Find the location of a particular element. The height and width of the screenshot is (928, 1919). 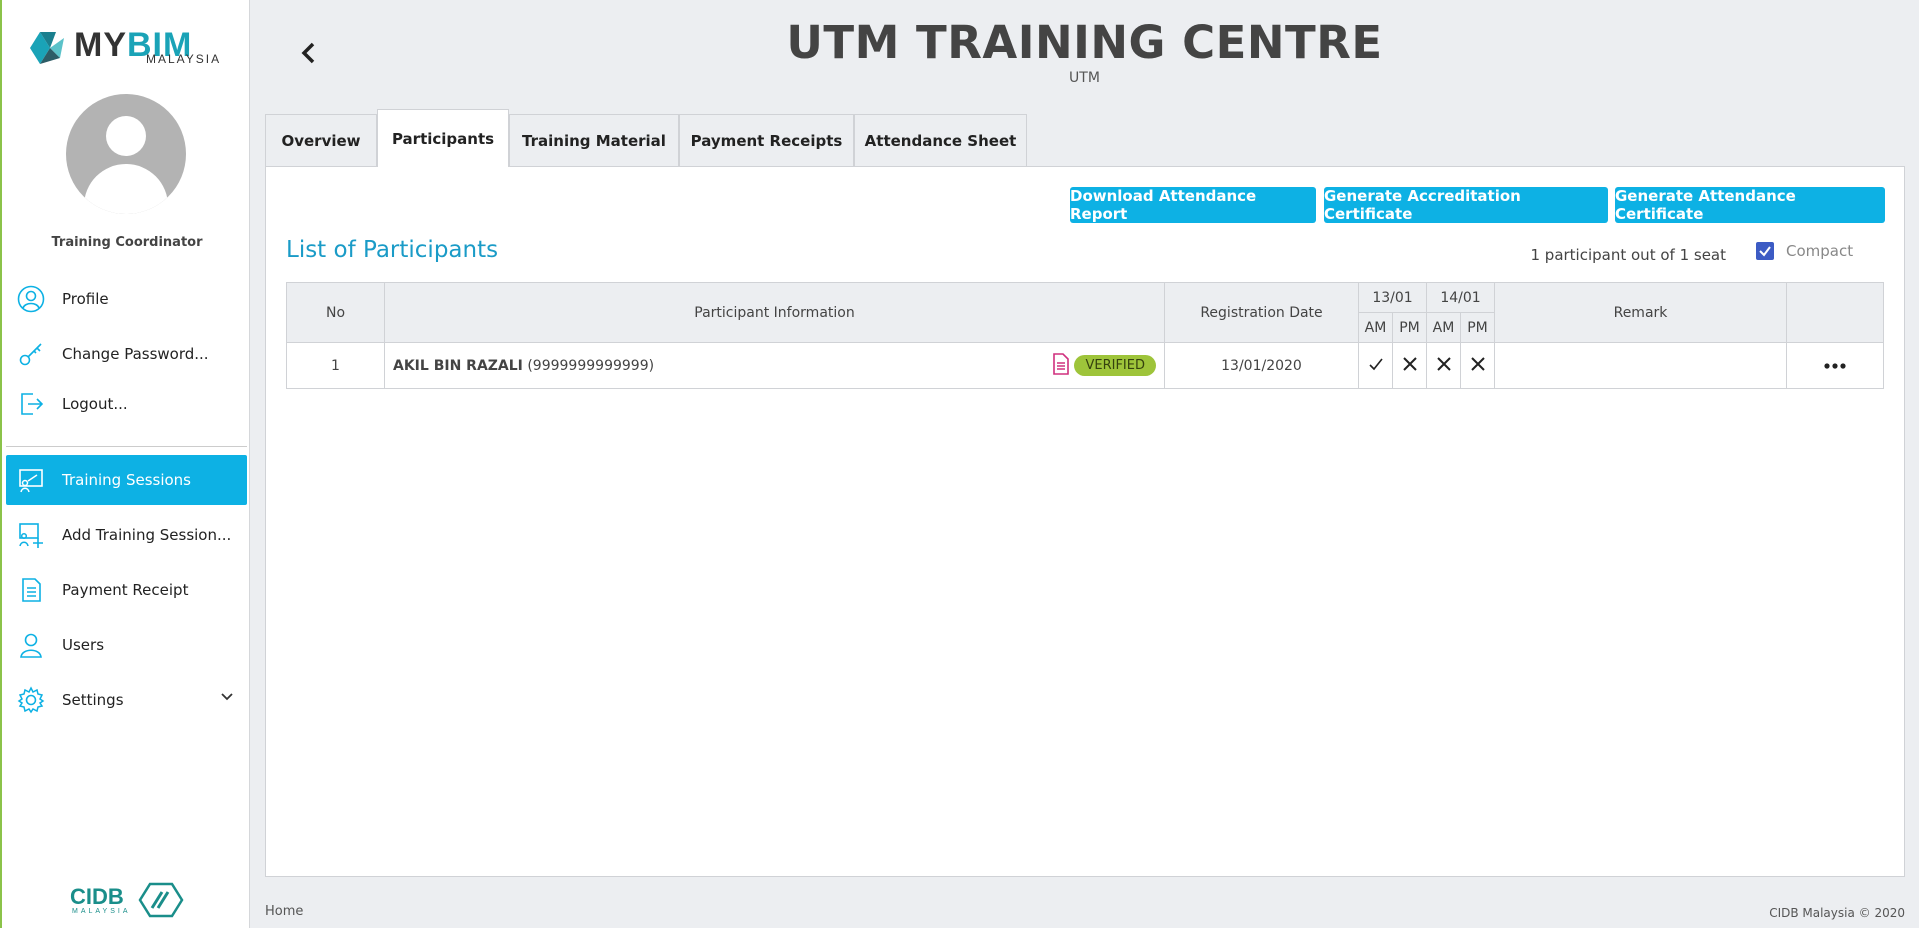

compact-toggle: Compact is located at coordinates (1804, 251).